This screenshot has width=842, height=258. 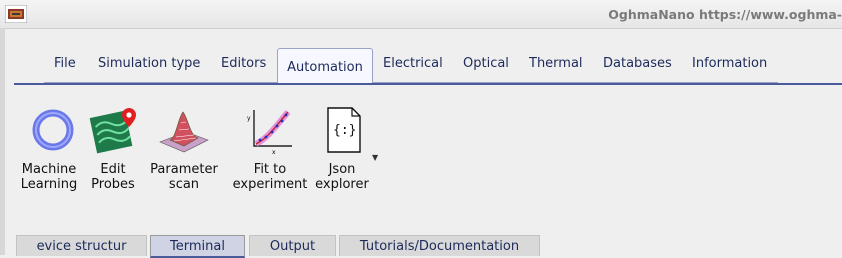 What do you see at coordinates (428, 84) in the screenshot?
I see `ribbon-divider` at bounding box center [428, 84].